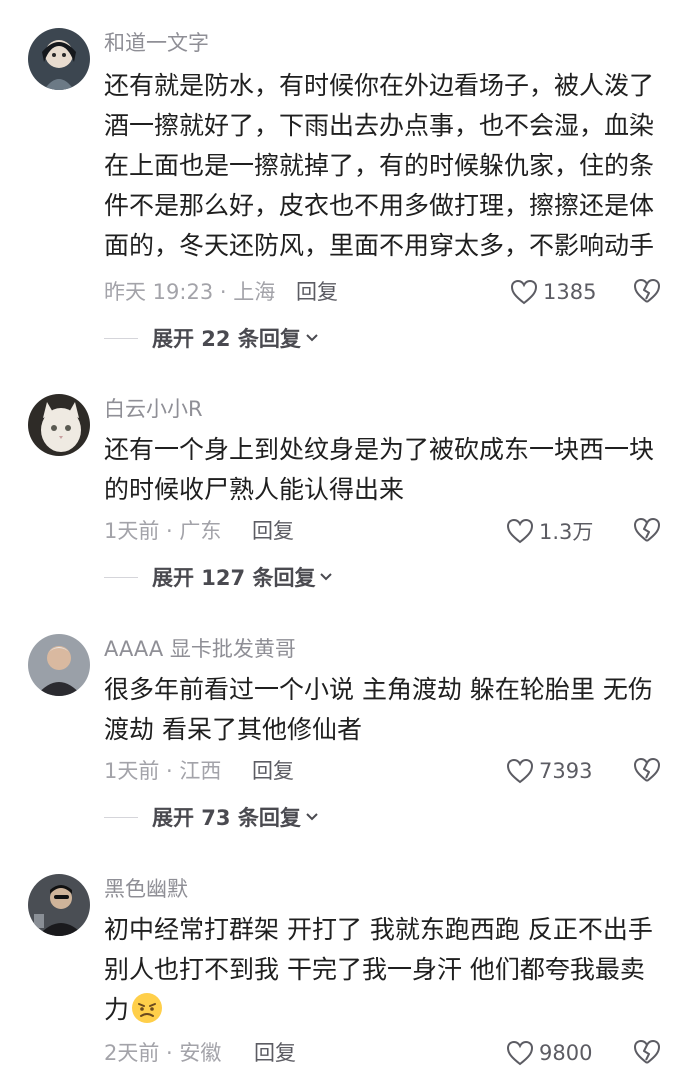 The height and width of the screenshot is (1077, 690). Describe the element at coordinates (379, 165) in the screenshot. I see `comment-line: 在上面也是一擦就掉了，有的时候躲仇家，住的条` at that location.